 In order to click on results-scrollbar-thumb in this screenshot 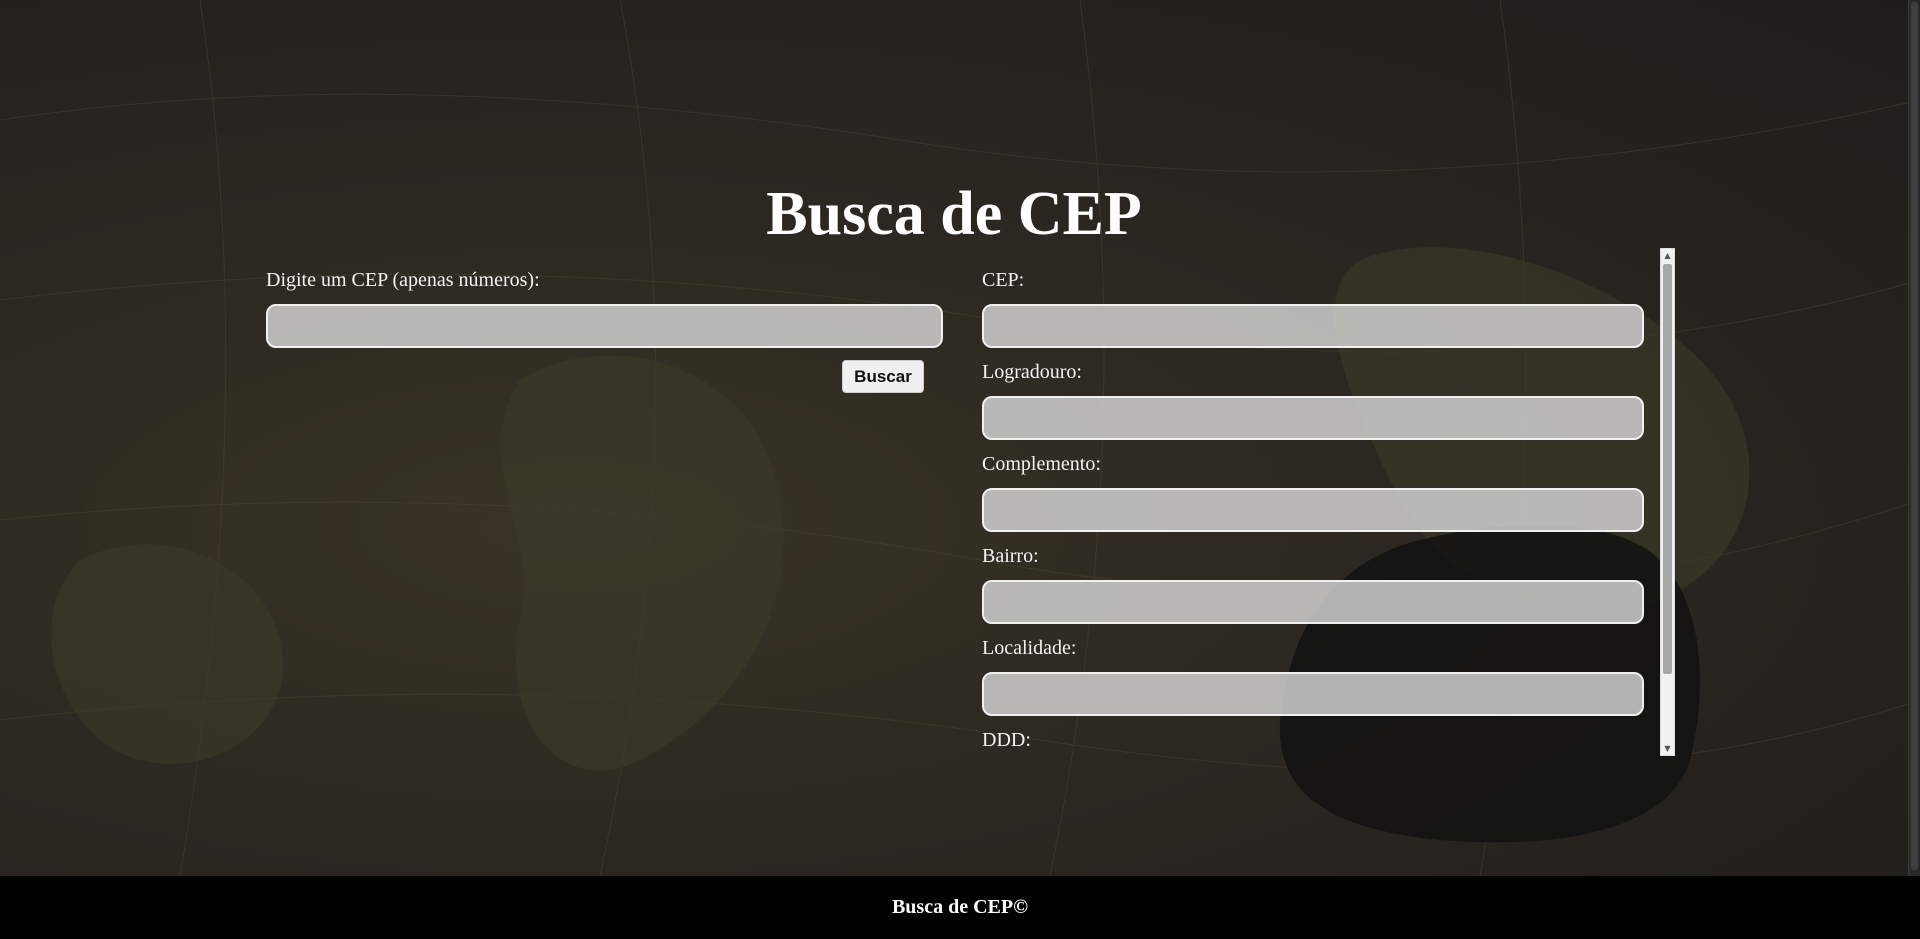, I will do `click(1667, 469)`.